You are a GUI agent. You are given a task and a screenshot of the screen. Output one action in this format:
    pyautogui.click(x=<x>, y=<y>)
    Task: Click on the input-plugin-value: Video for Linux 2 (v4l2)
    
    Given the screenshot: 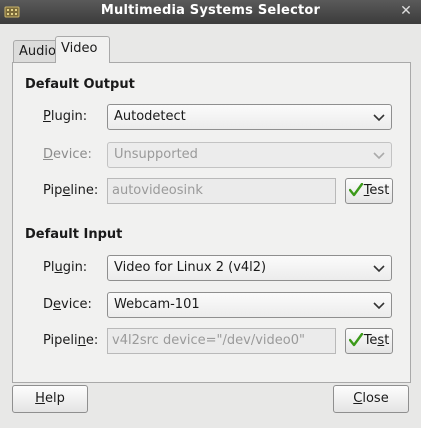 What is the action you would take?
    pyautogui.click(x=190, y=267)
    